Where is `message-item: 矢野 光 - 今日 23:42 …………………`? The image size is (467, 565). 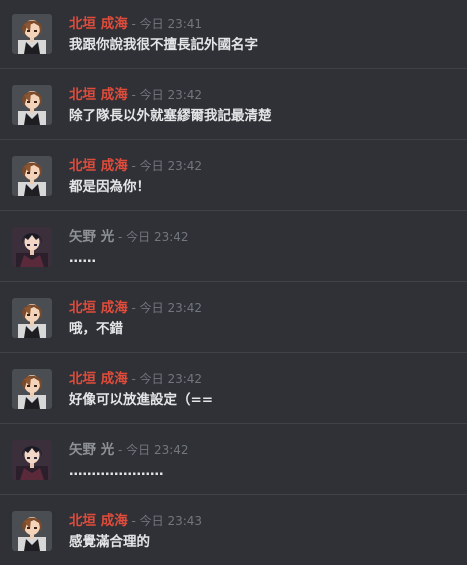 message-item: 矢野 光 - 今日 23:42 ………………… is located at coordinates (233, 461).